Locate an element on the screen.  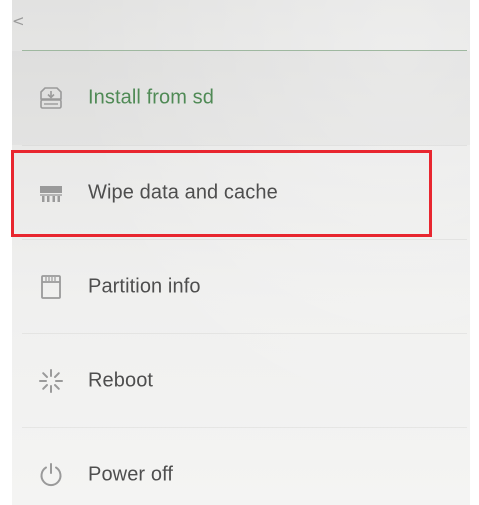
menu-label-reboot: Reboot is located at coordinates (121, 380).